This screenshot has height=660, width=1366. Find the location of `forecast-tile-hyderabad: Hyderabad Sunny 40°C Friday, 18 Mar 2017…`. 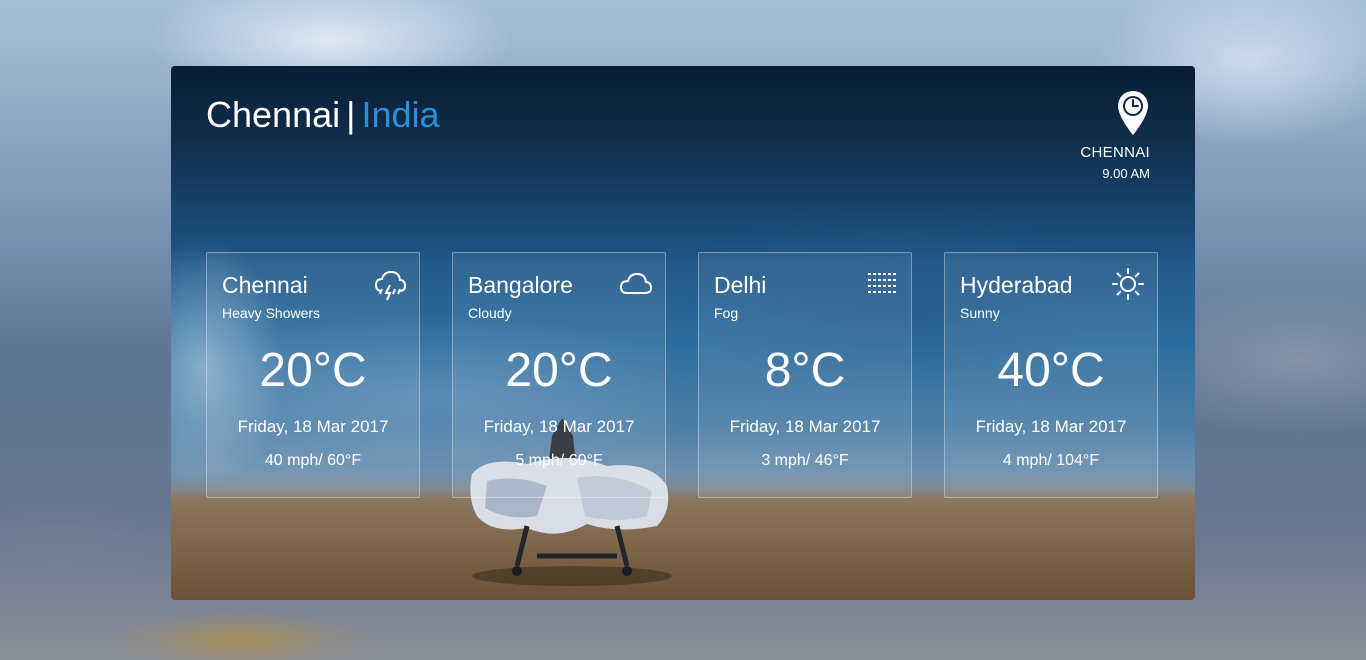

forecast-tile-hyderabad: Hyderabad Sunny 40°C Friday, 18 Mar 2017… is located at coordinates (1051, 375).